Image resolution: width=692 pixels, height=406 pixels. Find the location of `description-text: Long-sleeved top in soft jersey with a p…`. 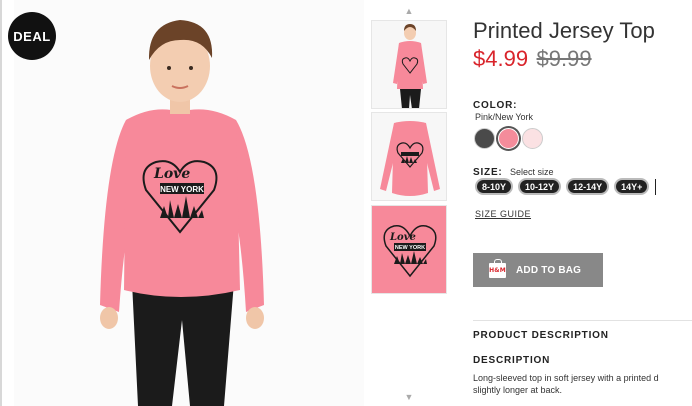

description-text: Long-sleeved top in soft jersey with a p… is located at coordinates (582, 384).